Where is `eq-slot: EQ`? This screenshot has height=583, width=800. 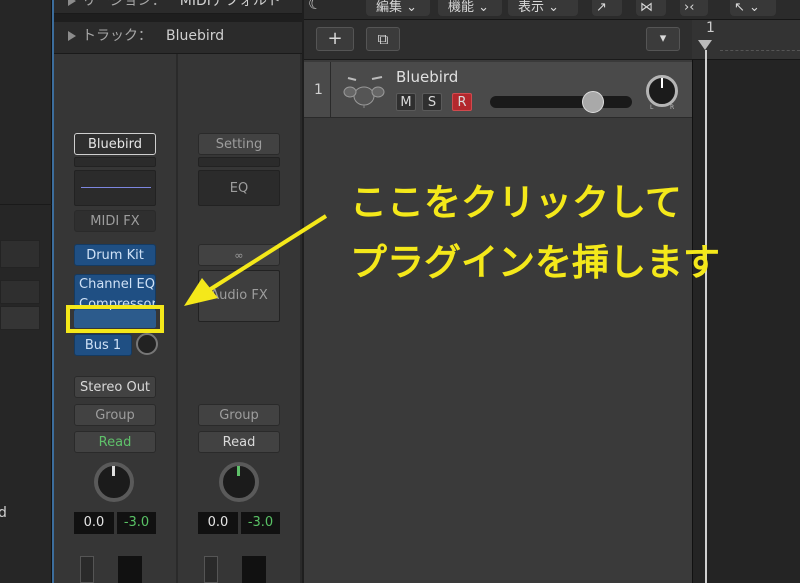
eq-slot: EQ is located at coordinates (239, 188).